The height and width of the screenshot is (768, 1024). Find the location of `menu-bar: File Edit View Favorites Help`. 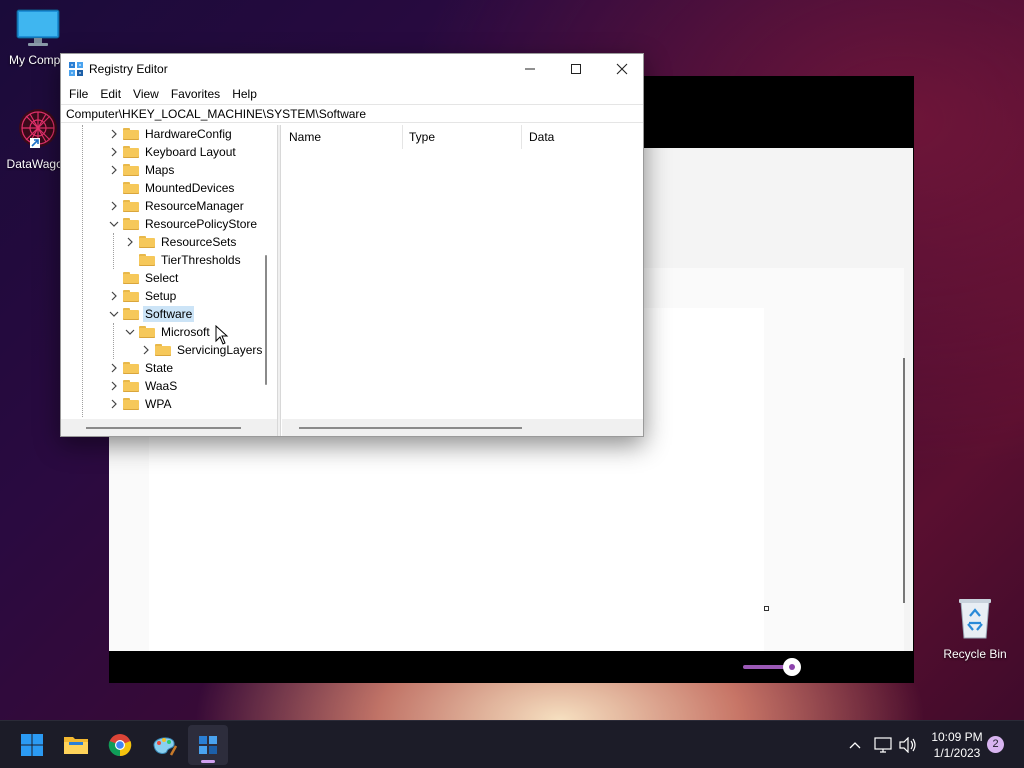

menu-bar: File Edit View Favorites Help is located at coordinates (352, 94).